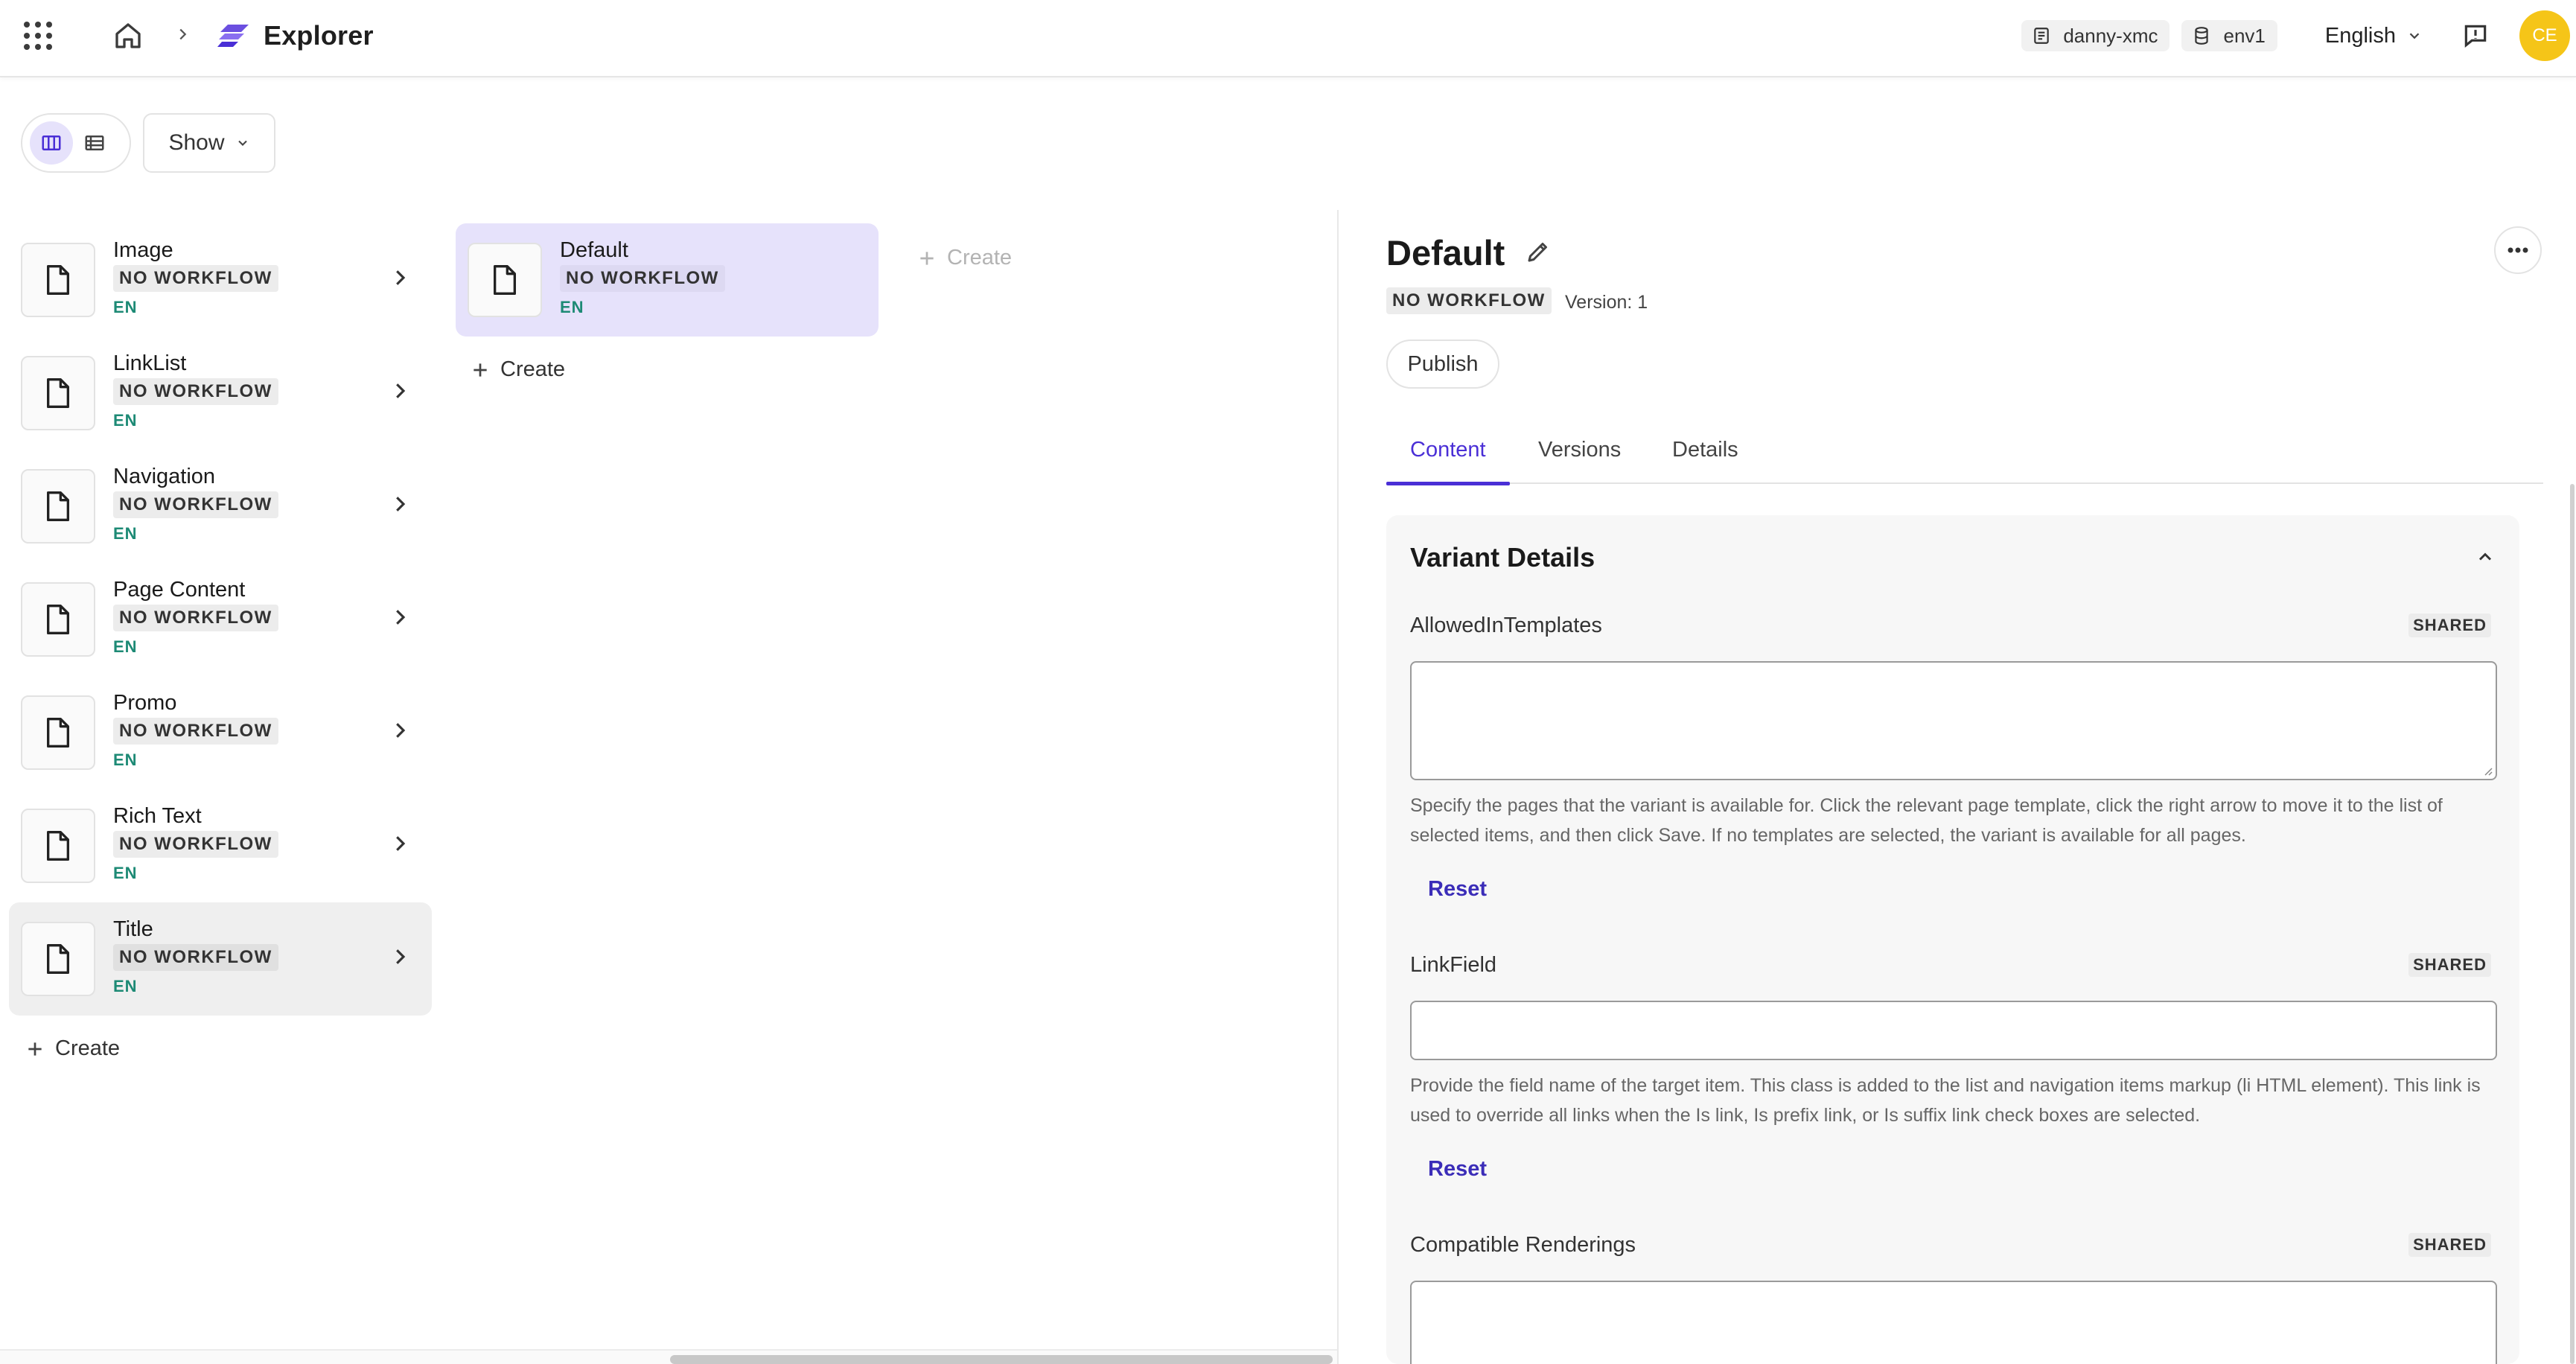  What do you see at coordinates (220, 393) in the screenshot?
I see `list-item-linklist: LinkList NO WORKFLOW EN` at bounding box center [220, 393].